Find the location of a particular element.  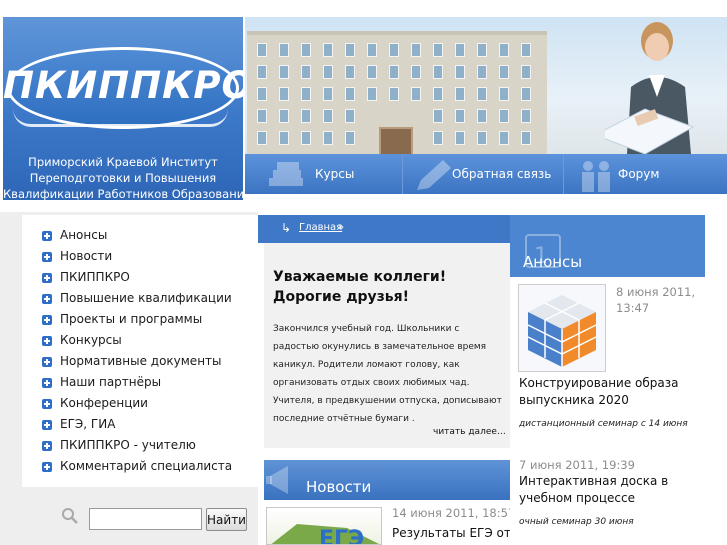

building-image is located at coordinates (397, 92).